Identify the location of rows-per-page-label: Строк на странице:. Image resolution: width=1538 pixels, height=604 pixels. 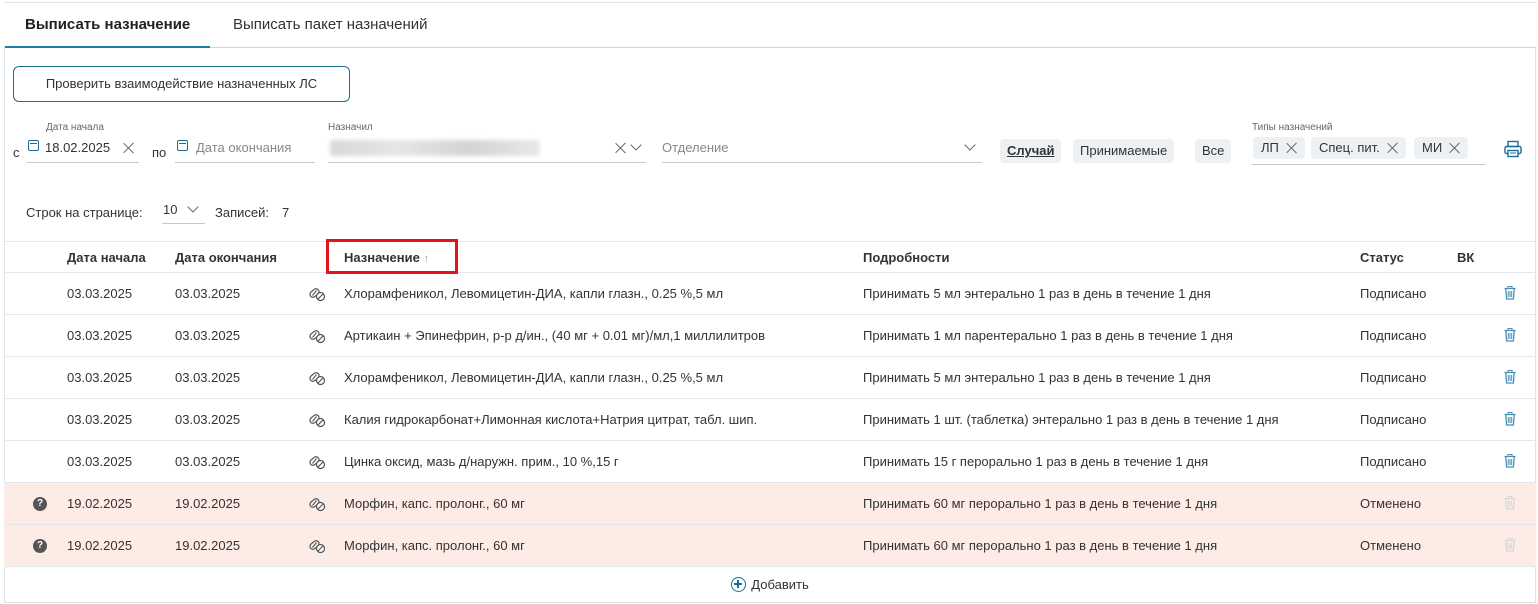
(84, 212).